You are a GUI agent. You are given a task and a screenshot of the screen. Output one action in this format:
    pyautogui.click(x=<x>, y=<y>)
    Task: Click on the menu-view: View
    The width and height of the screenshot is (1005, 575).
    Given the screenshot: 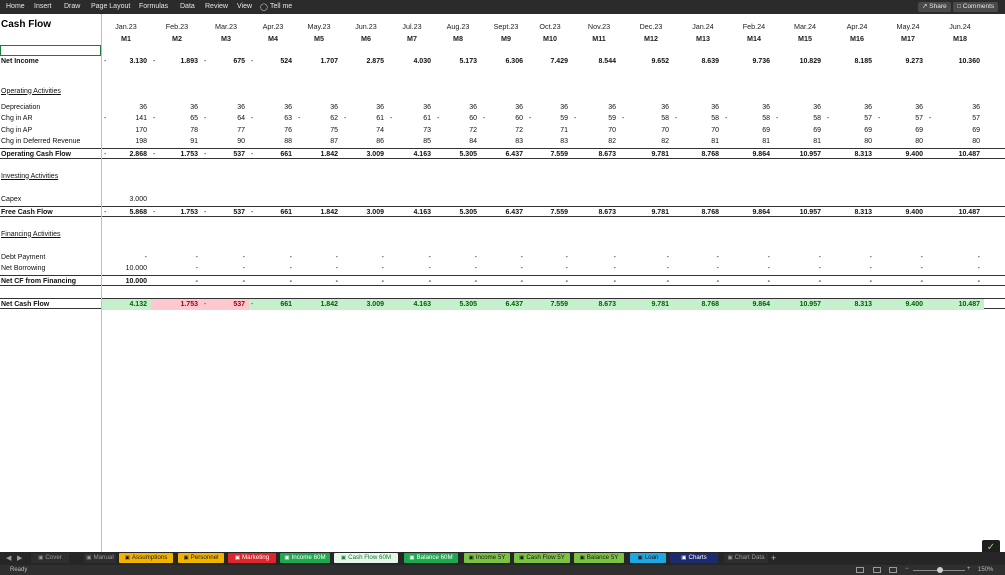 What is the action you would take?
    pyautogui.click(x=244, y=6)
    